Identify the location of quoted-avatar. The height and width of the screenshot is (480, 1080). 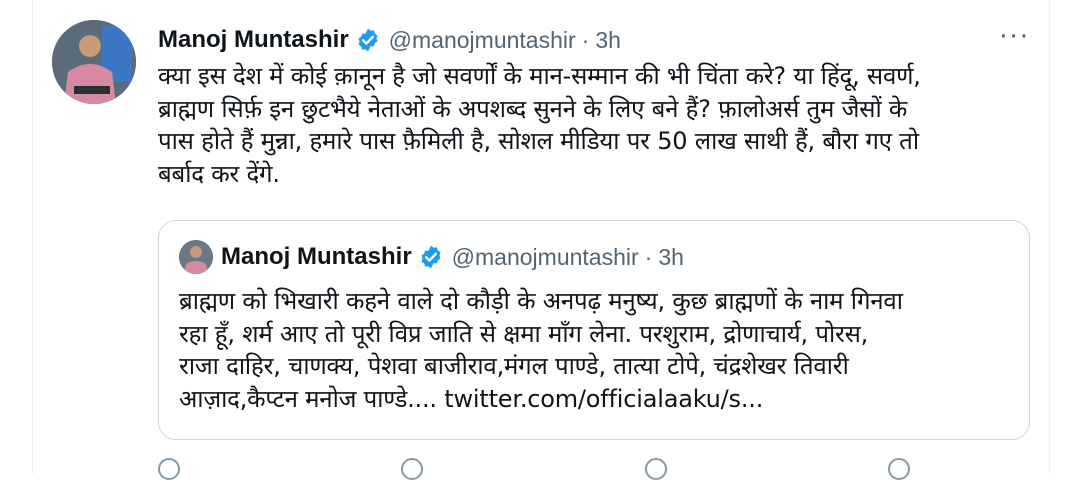
(196, 257).